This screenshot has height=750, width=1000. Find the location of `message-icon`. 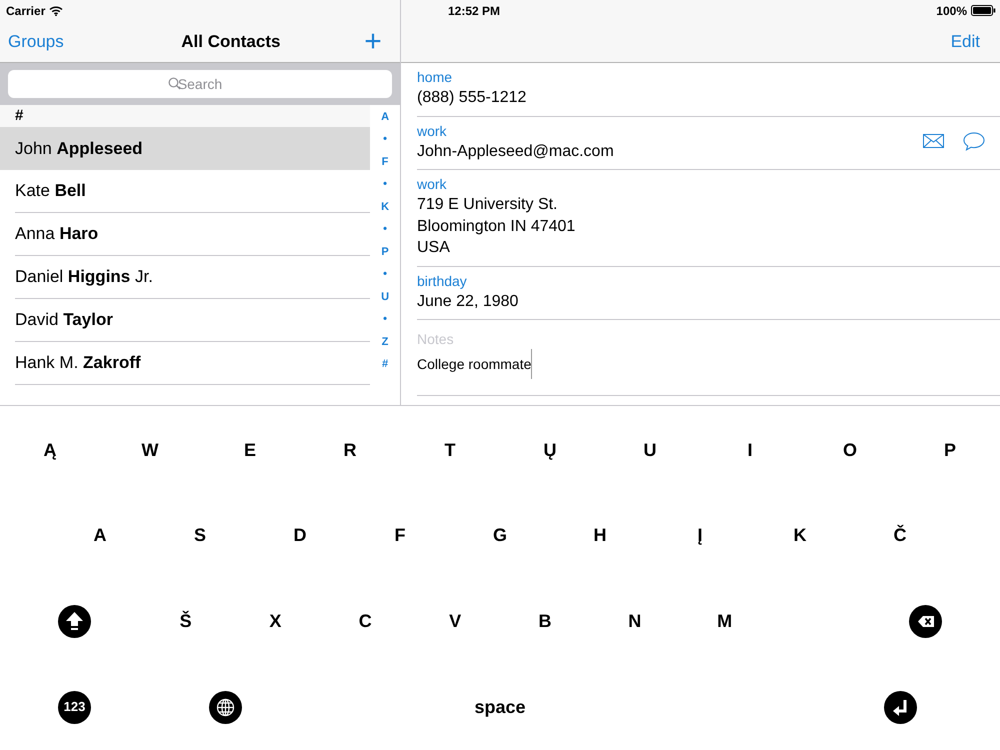

message-icon is located at coordinates (974, 141).